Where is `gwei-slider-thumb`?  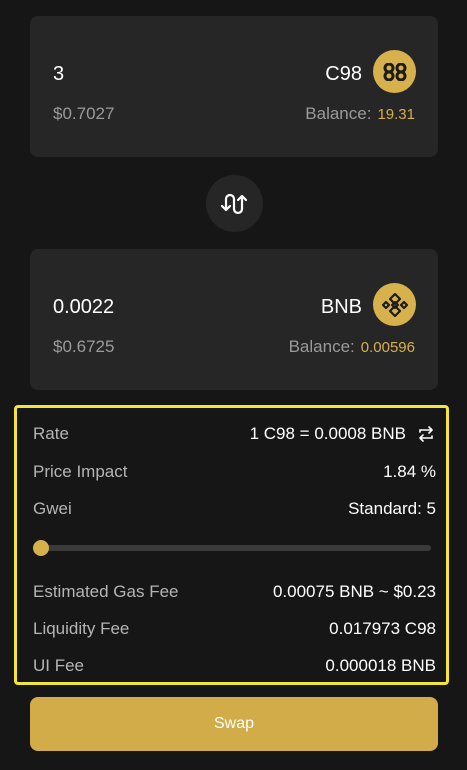
gwei-slider-thumb is located at coordinates (41, 548).